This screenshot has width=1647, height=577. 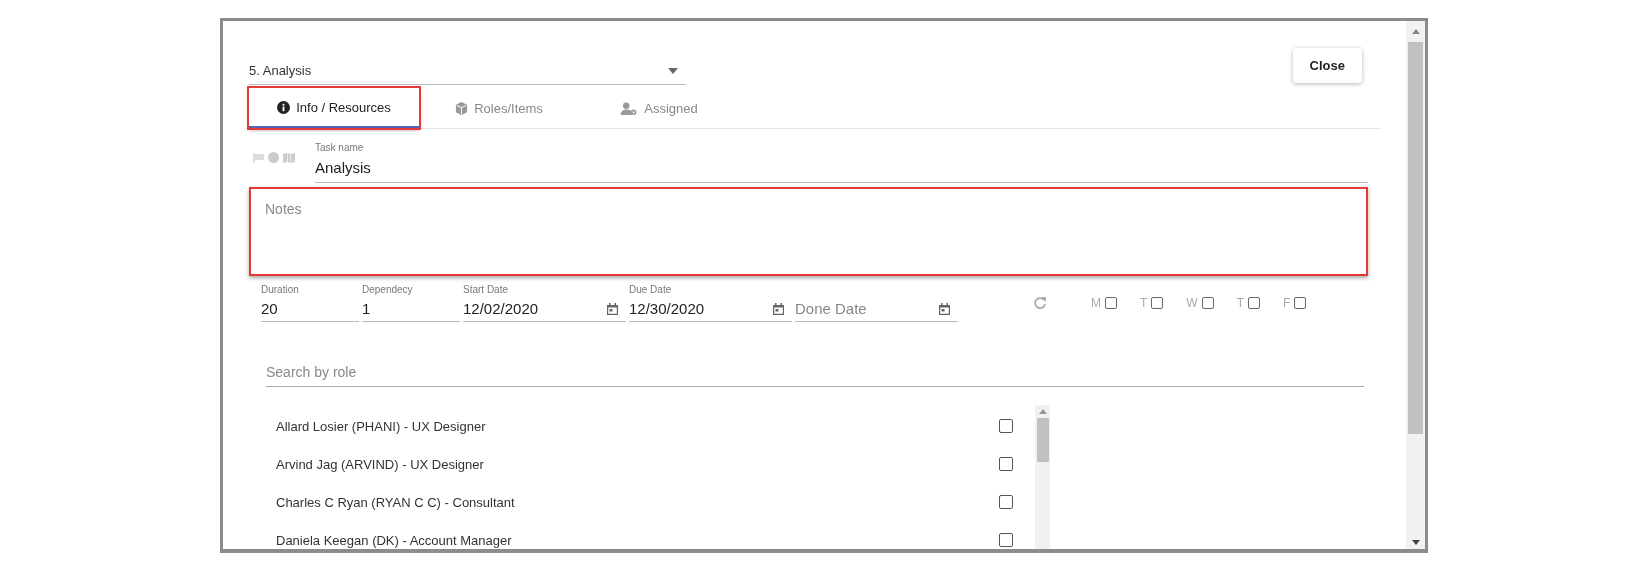 What do you see at coordinates (381, 426) in the screenshot?
I see `role-name: Allard Losier (PHANI) - UX Designer` at bounding box center [381, 426].